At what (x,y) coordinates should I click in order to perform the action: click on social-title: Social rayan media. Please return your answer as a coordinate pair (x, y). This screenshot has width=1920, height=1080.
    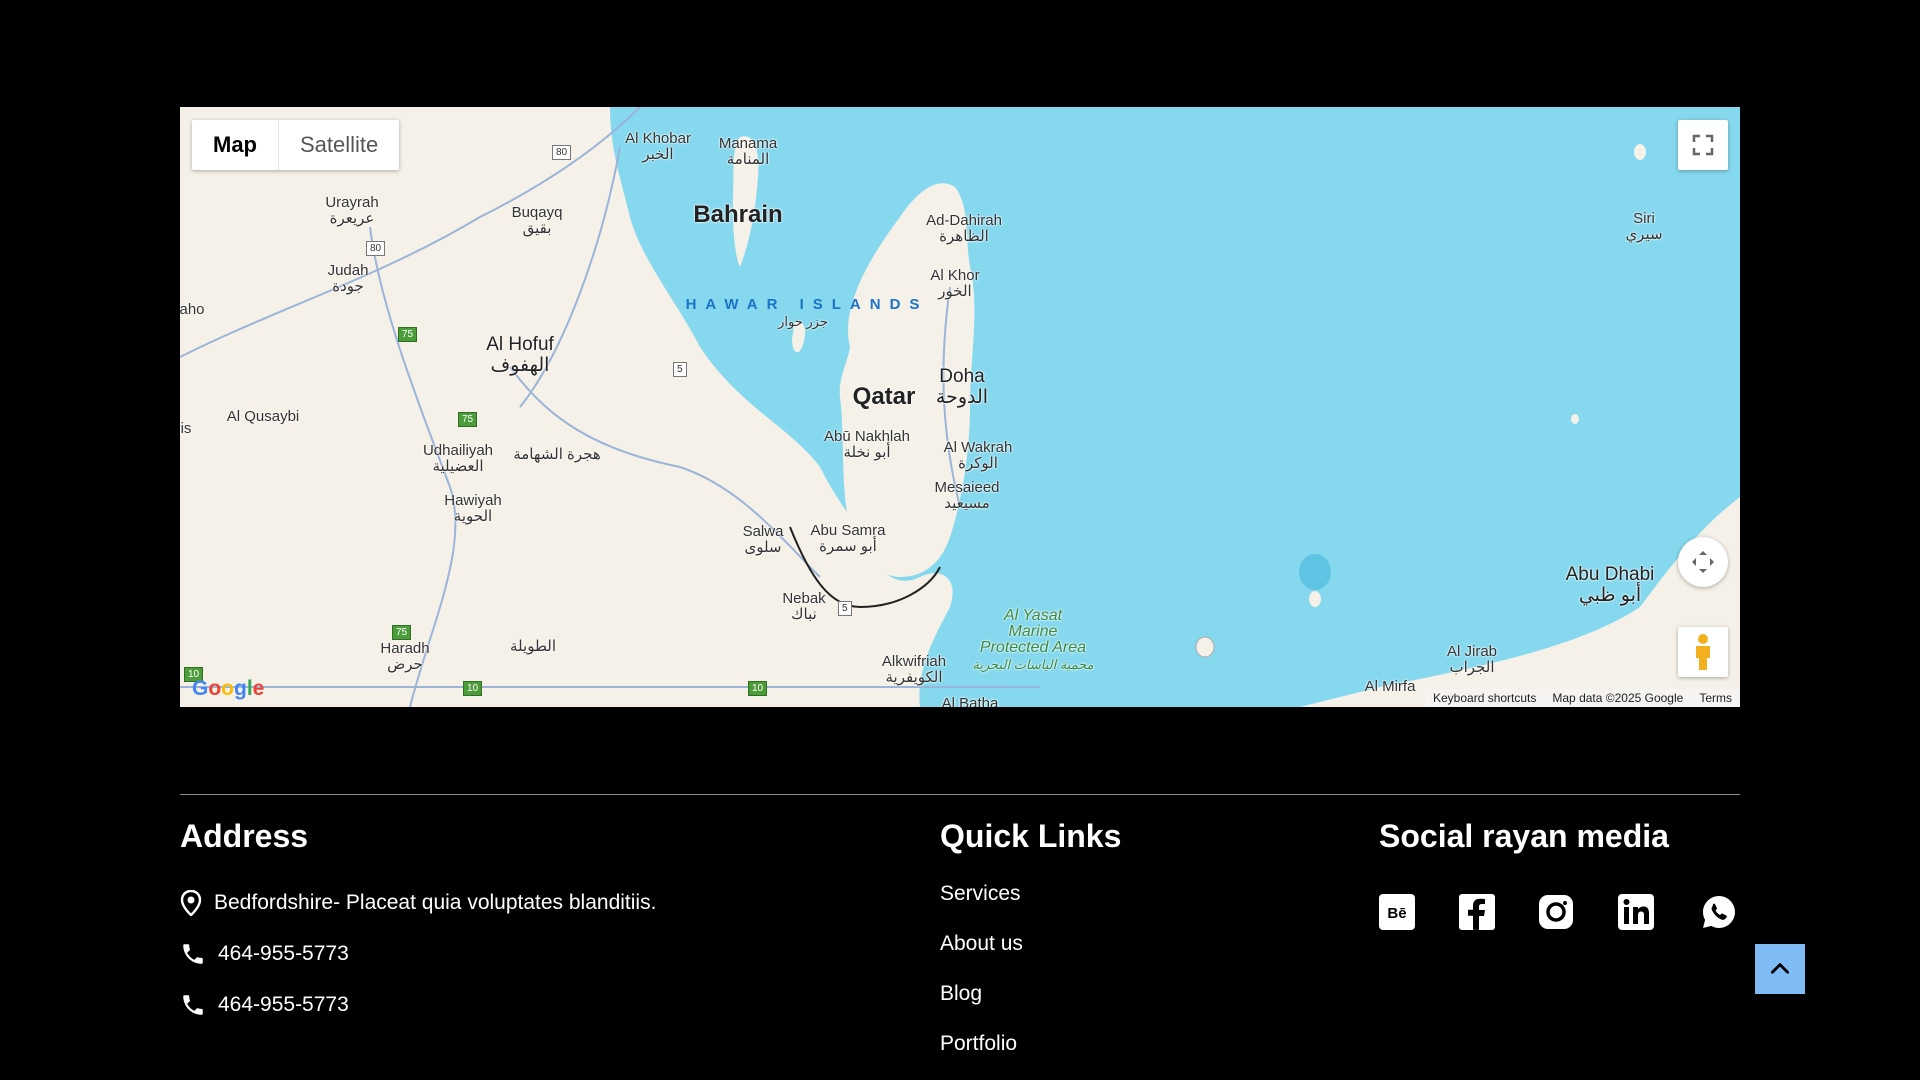
    Looking at the image, I should click on (1524, 836).